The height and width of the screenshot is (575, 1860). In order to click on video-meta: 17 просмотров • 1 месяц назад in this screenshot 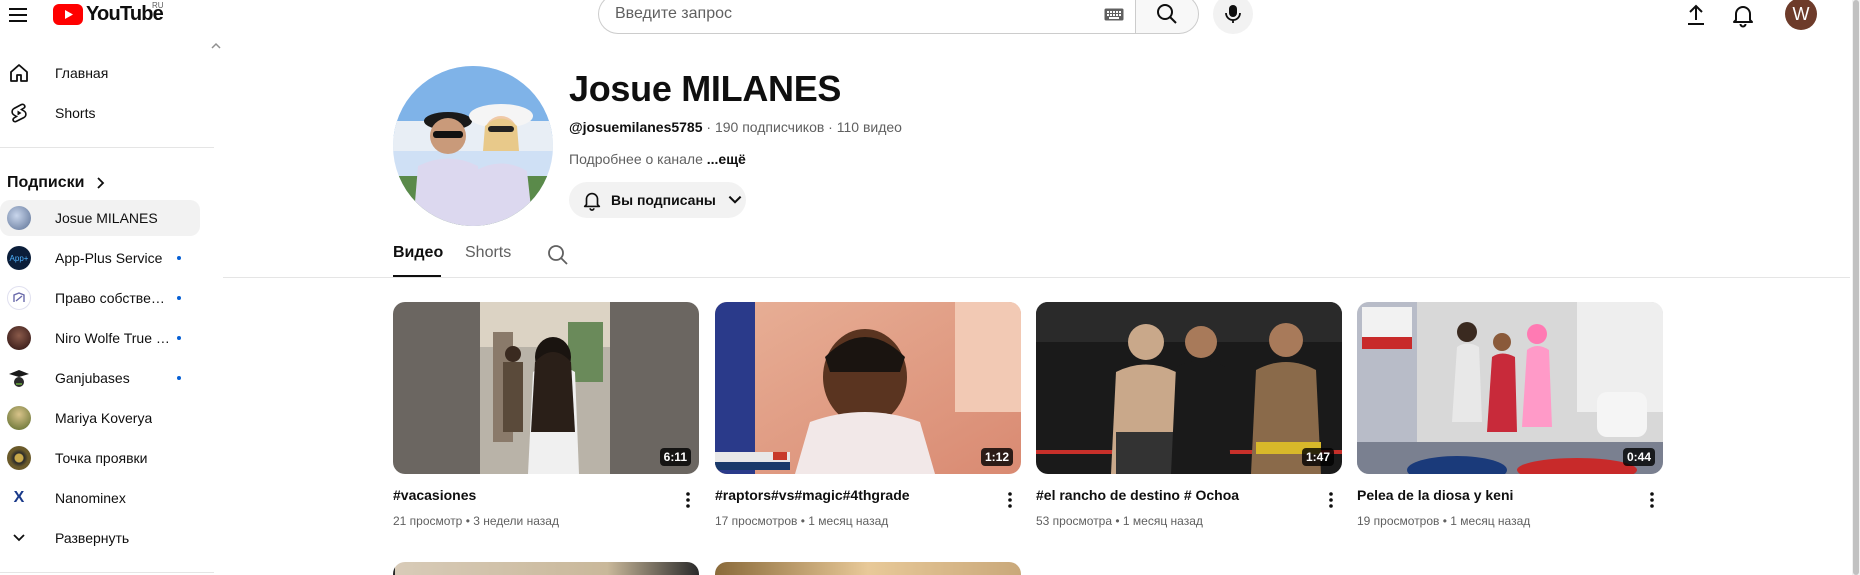, I will do `click(801, 521)`.